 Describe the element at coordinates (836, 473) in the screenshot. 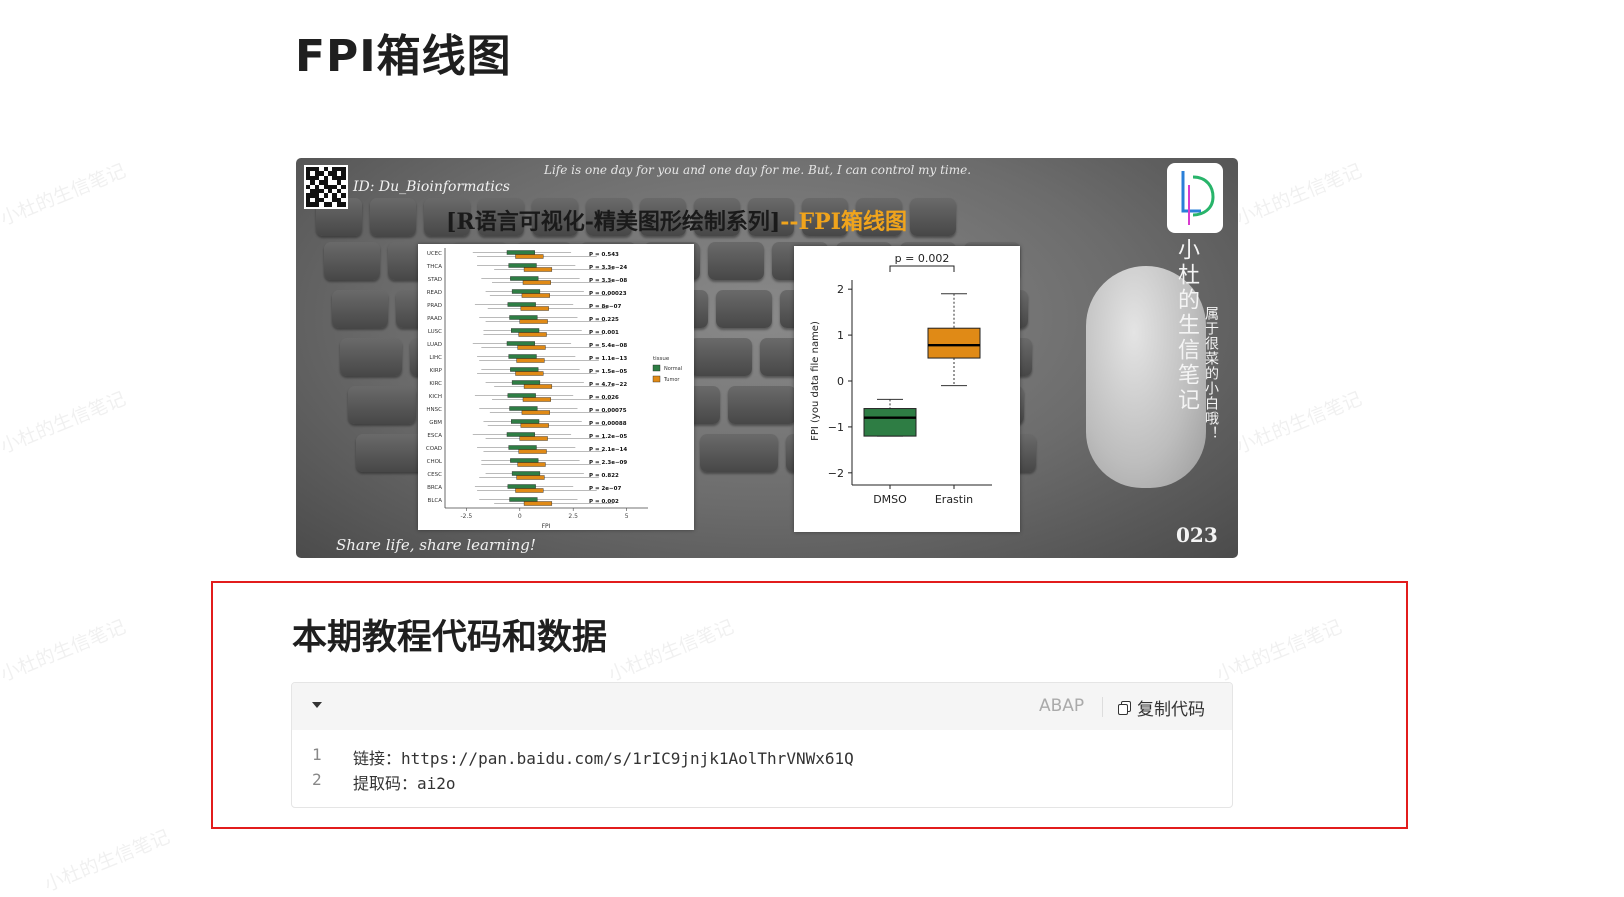

I see `y-tick-label: −2` at that location.